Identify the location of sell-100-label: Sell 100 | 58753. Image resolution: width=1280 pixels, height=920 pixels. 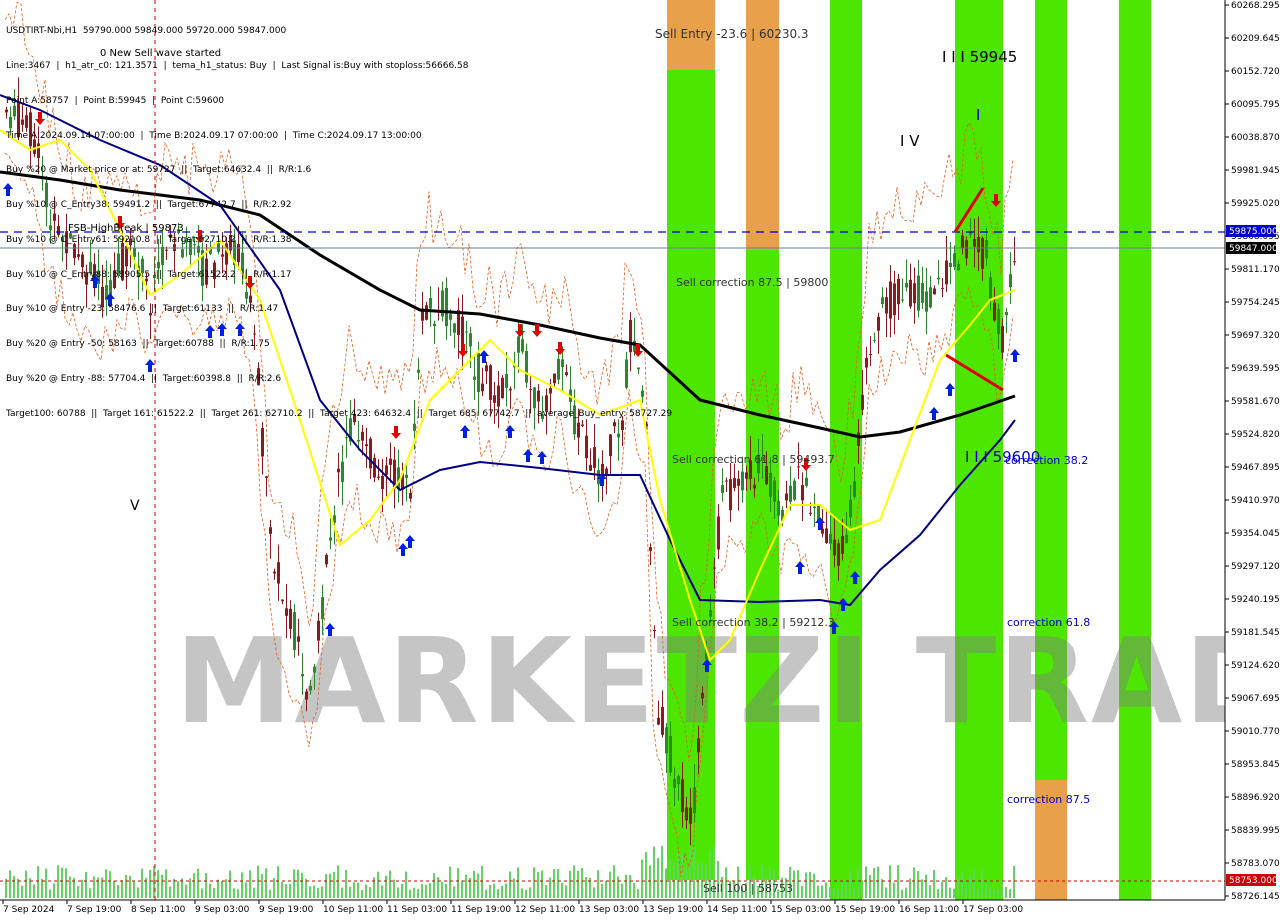
(748, 888).